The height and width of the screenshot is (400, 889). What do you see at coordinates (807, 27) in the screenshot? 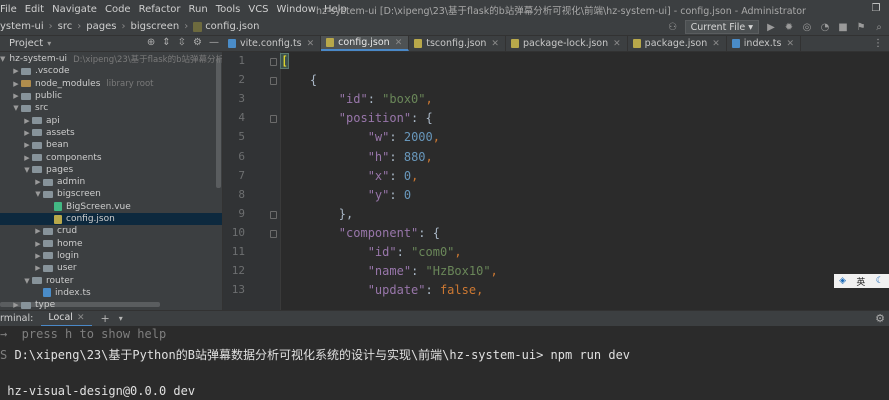
I see `coverage-icon: ◎` at bounding box center [807, 27].